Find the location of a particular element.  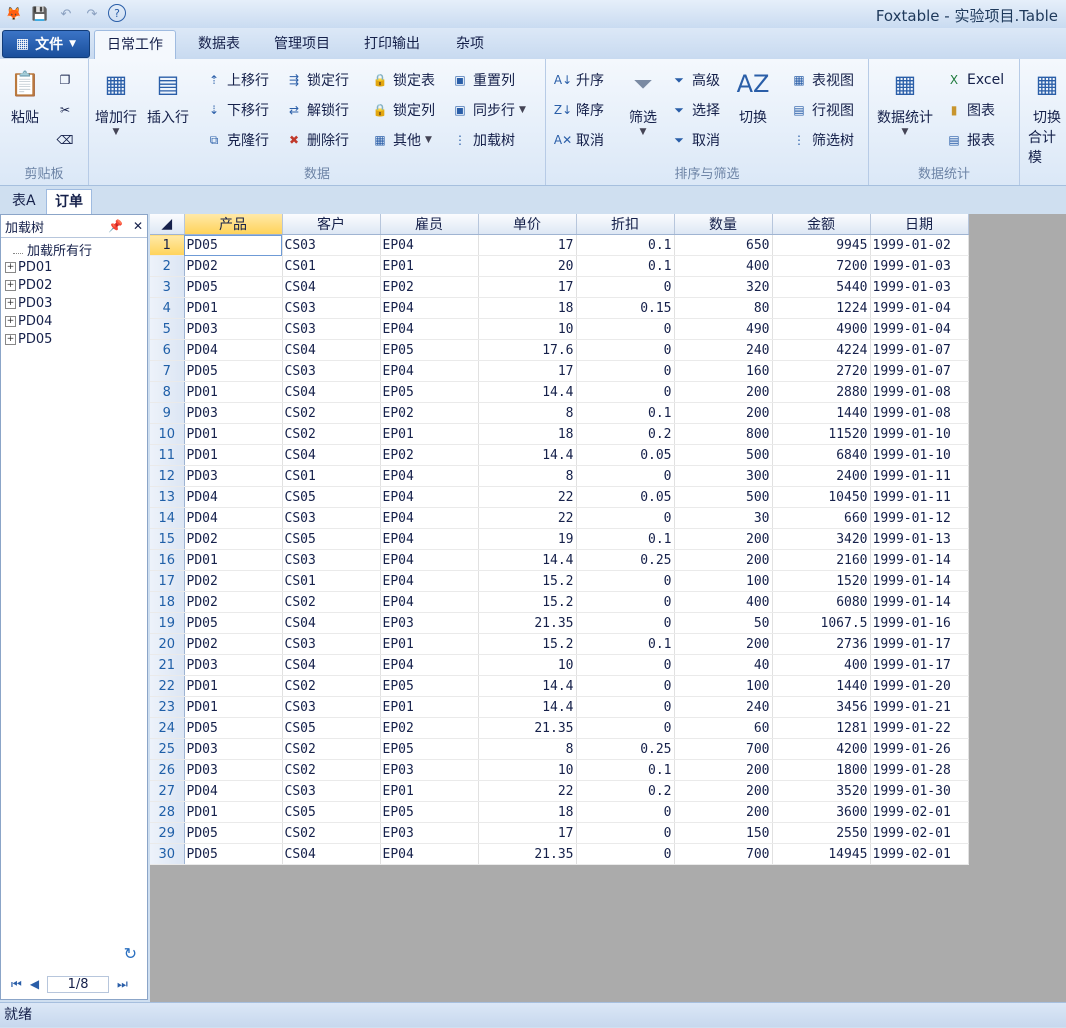

row-number: 19 is located at coordinates (167, 623).